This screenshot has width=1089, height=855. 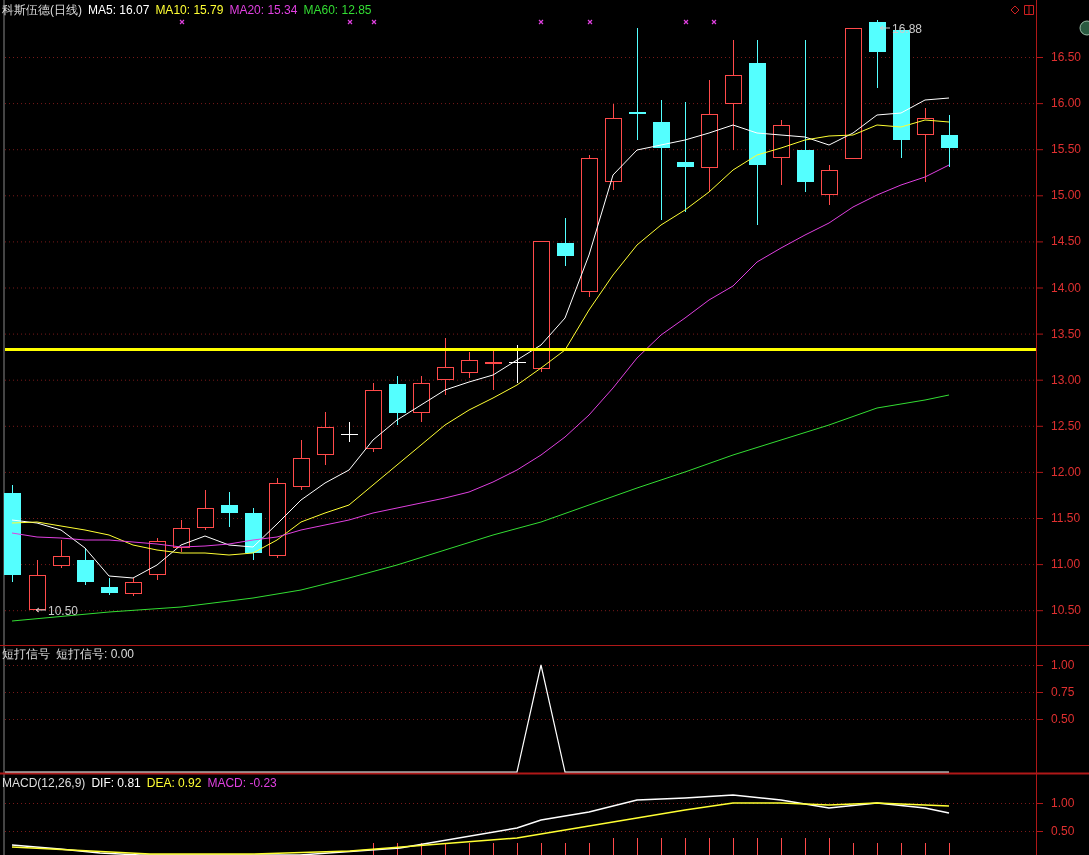 I want to click on axis-label: 13.50, so click(x=1066, y=333).